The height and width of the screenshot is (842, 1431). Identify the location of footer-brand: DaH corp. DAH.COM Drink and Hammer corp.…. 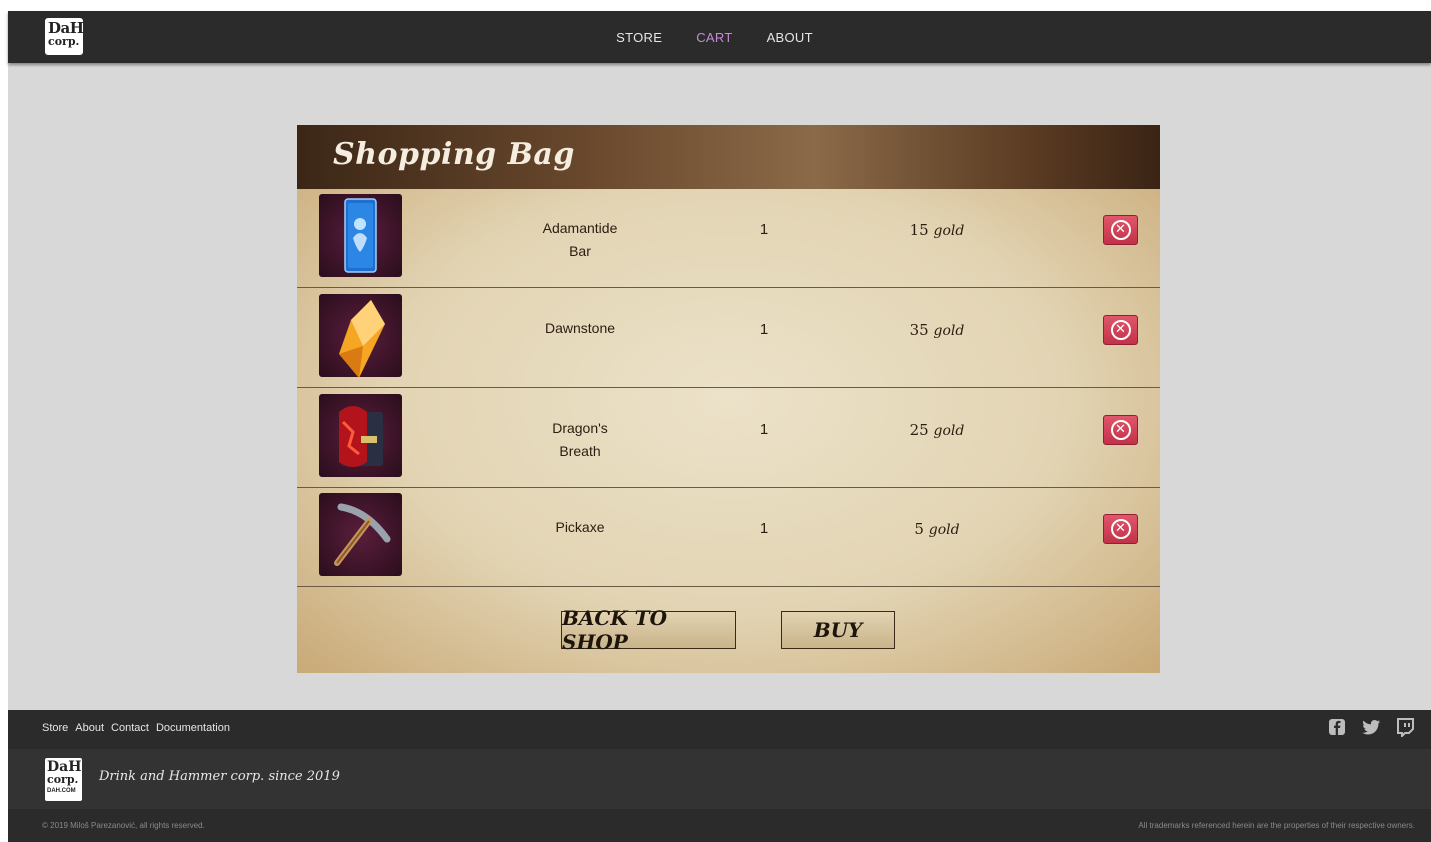
(719, 779).